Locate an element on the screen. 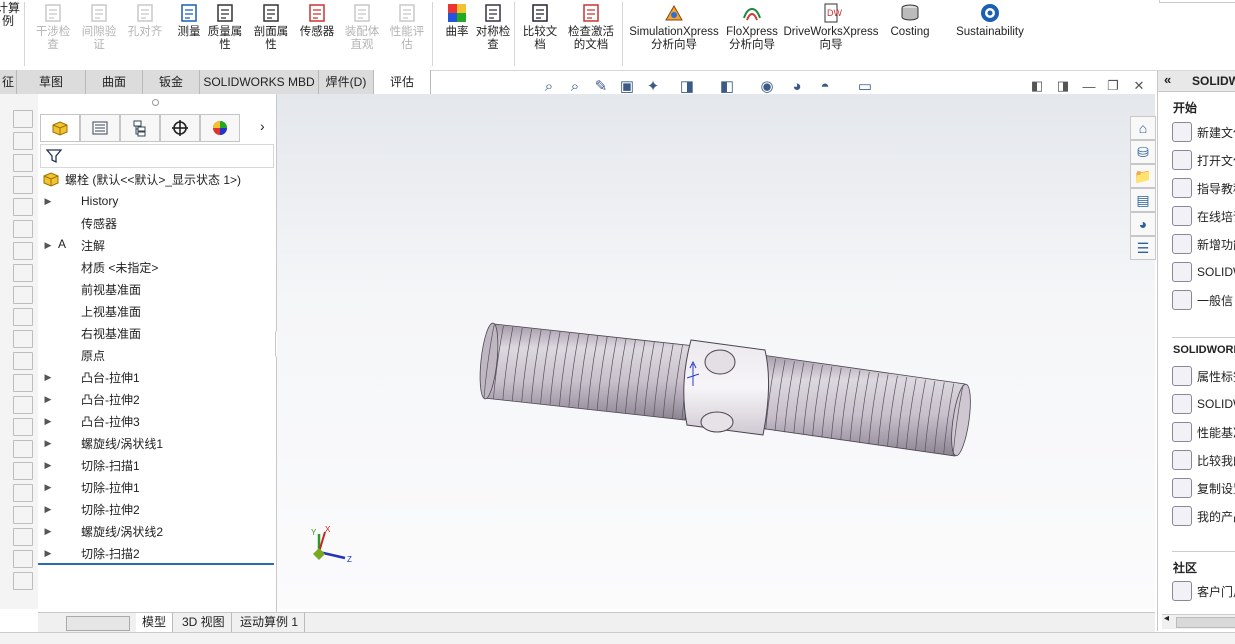  interference-check-button: 干涉检 查 is located at coordinates (53, 27).